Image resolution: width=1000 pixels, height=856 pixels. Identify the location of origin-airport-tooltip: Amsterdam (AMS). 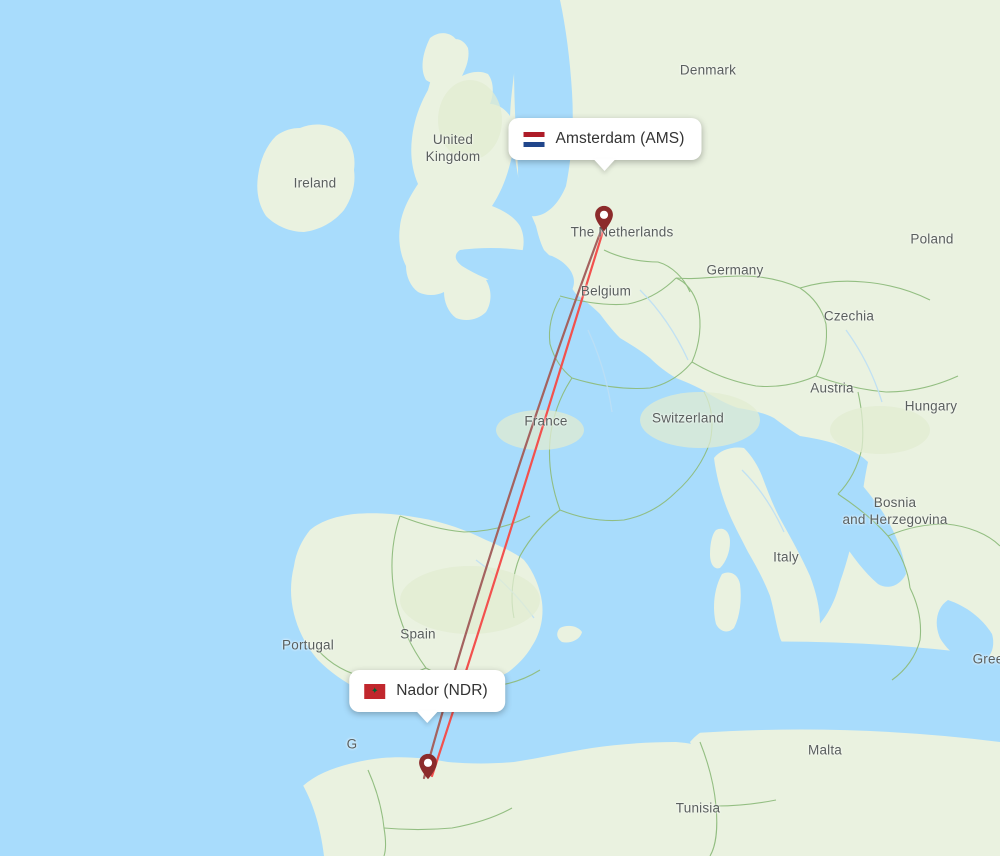
(605, 144).